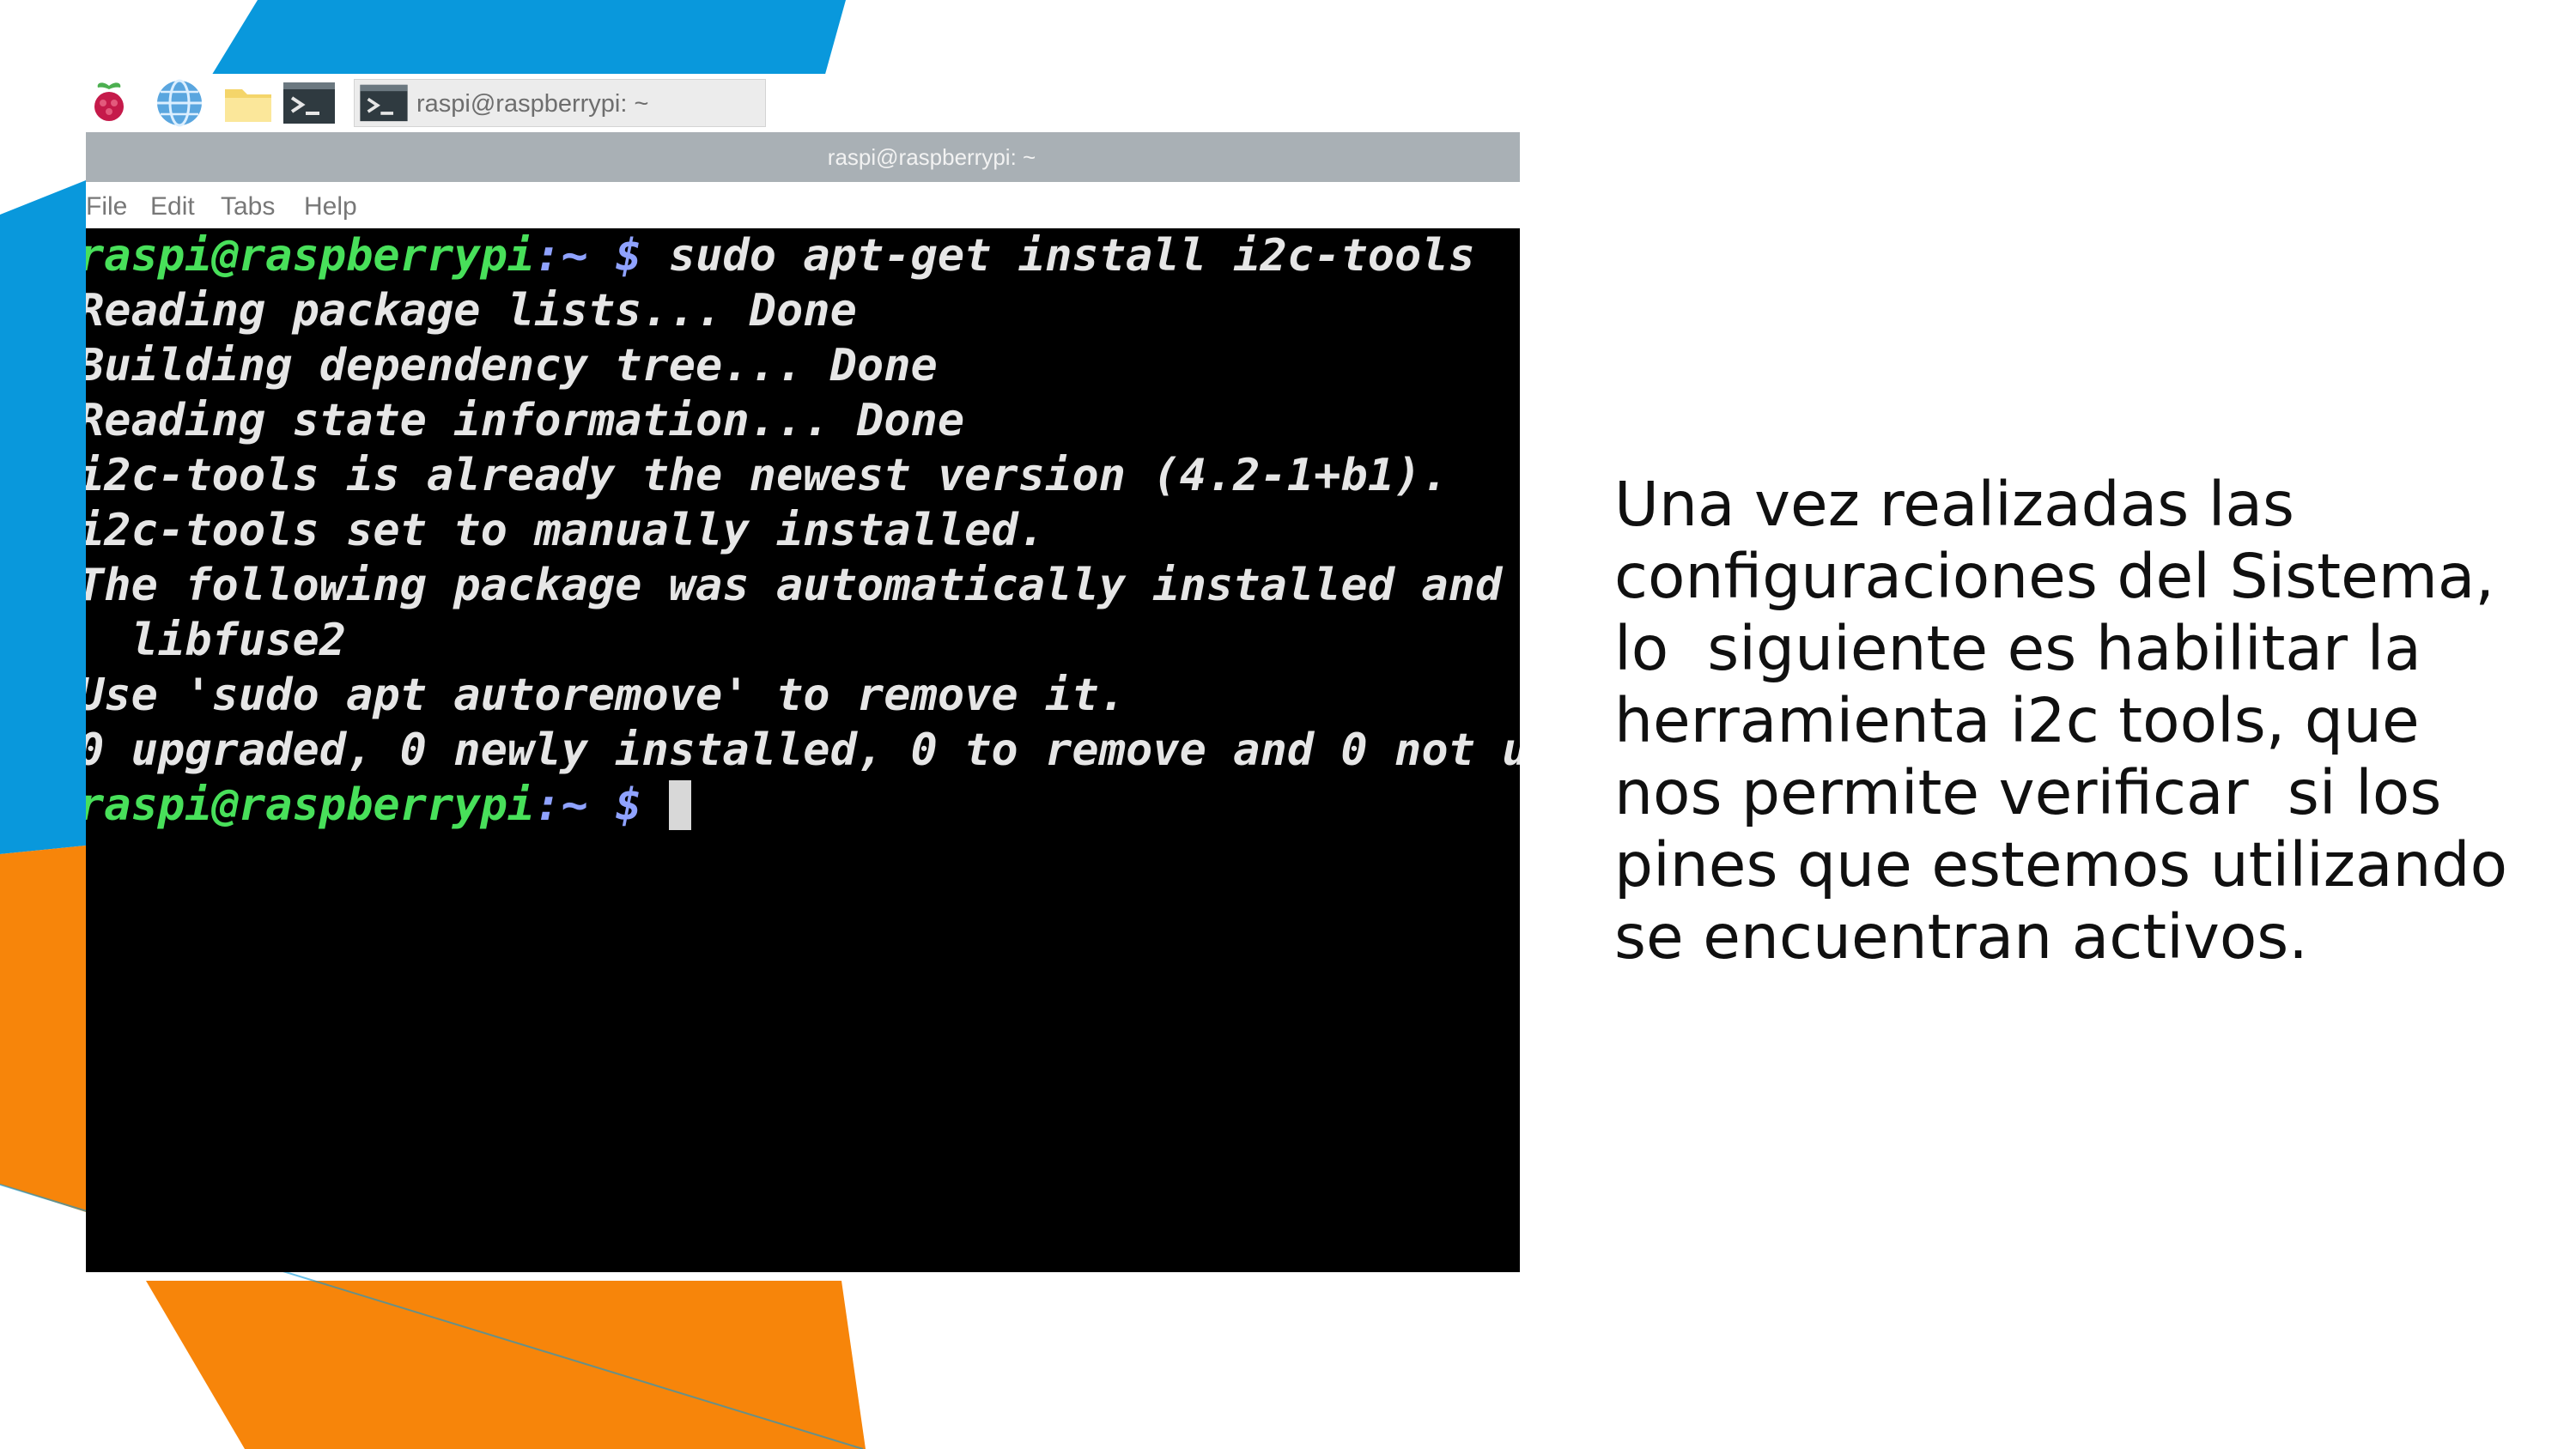 The image size is (2576, 1449). I want to click on taskbar: raspi@raspberrypi: ~, so click(803, 103).